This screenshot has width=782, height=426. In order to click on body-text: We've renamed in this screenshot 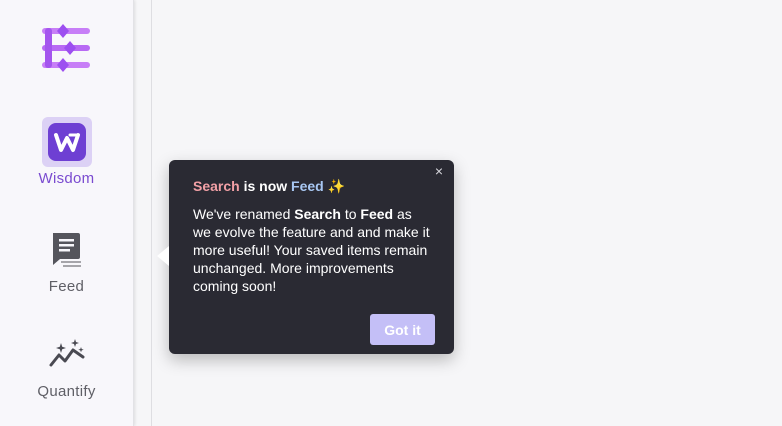, I will do `click(244, 214)`.